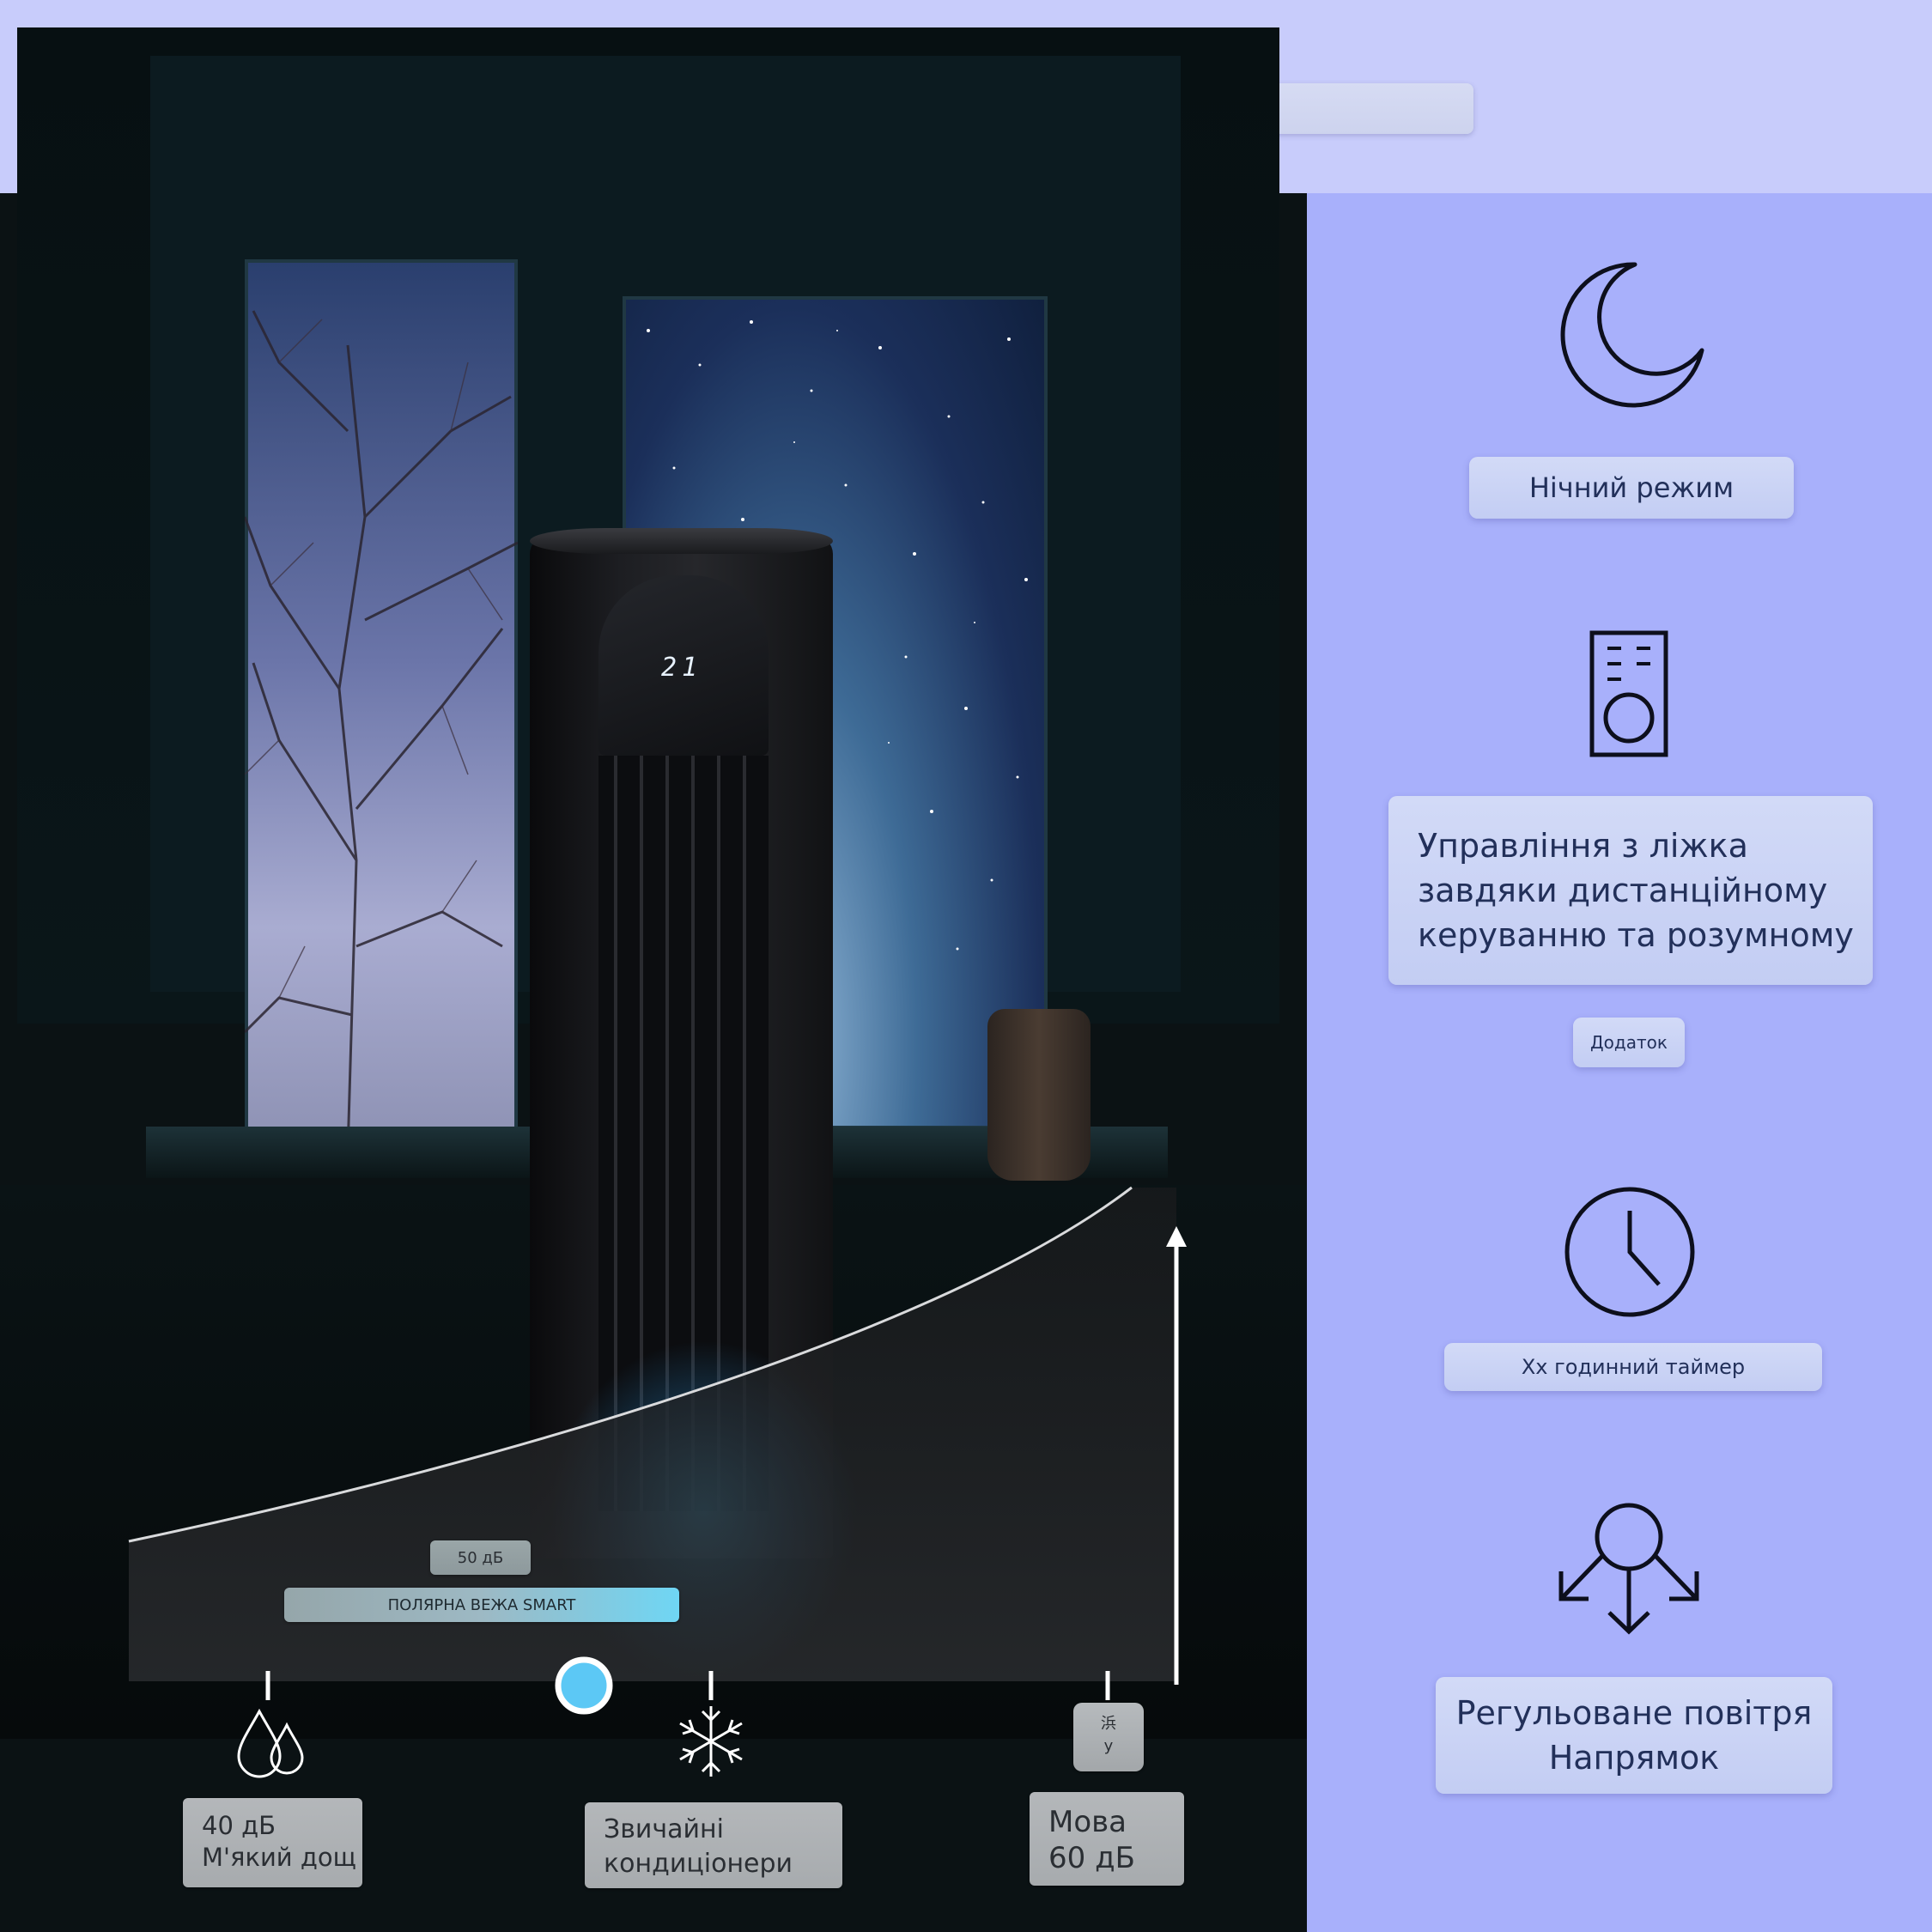 The width and height of the screenshot is (1932, 1932). Describe the element at coordinates (1623, 890) in the screenshot. I see `feature-bed-control-line2: завдяки дистанційному` at that location.